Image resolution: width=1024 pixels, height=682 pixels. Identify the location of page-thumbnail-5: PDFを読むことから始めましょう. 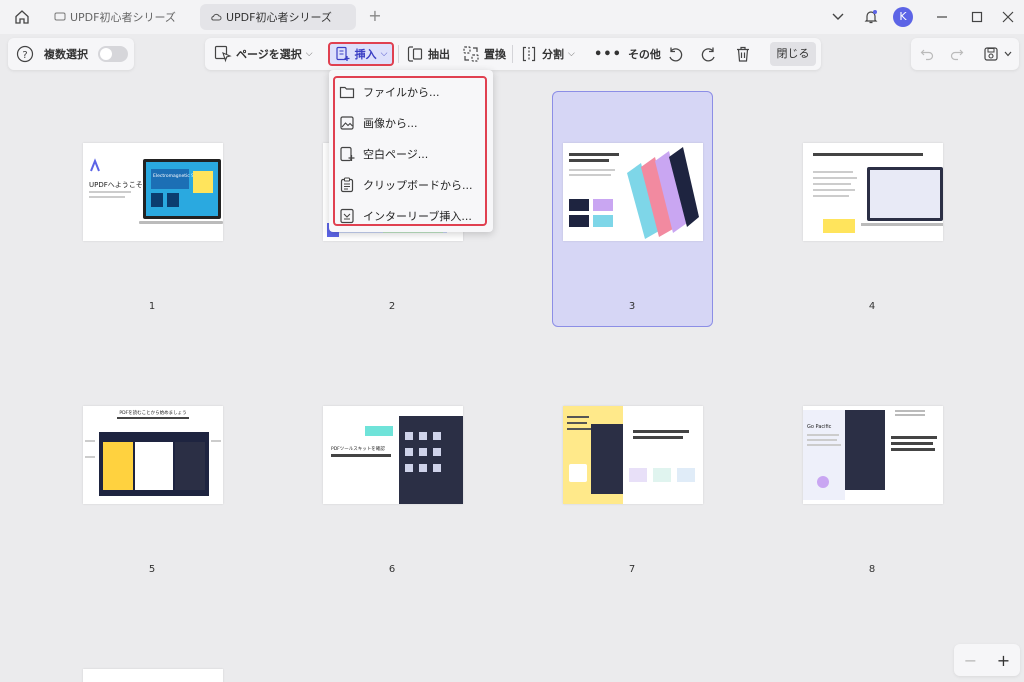
(153, 455).